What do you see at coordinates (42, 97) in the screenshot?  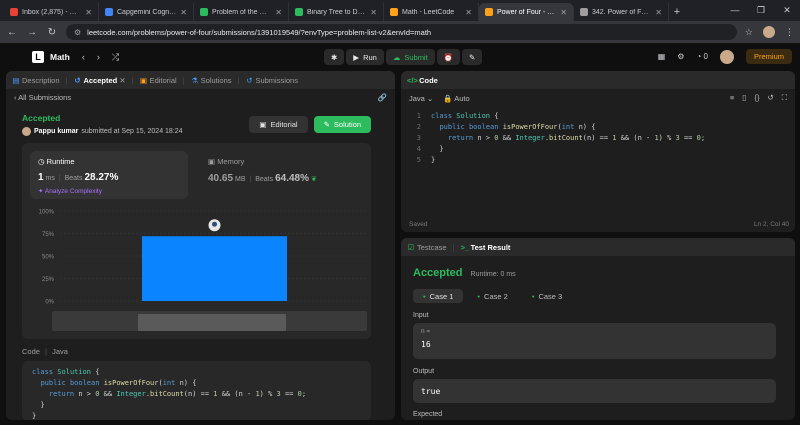 I see `all-submissions-link: ‹ All Submissions` at bounding box center [42, 97].